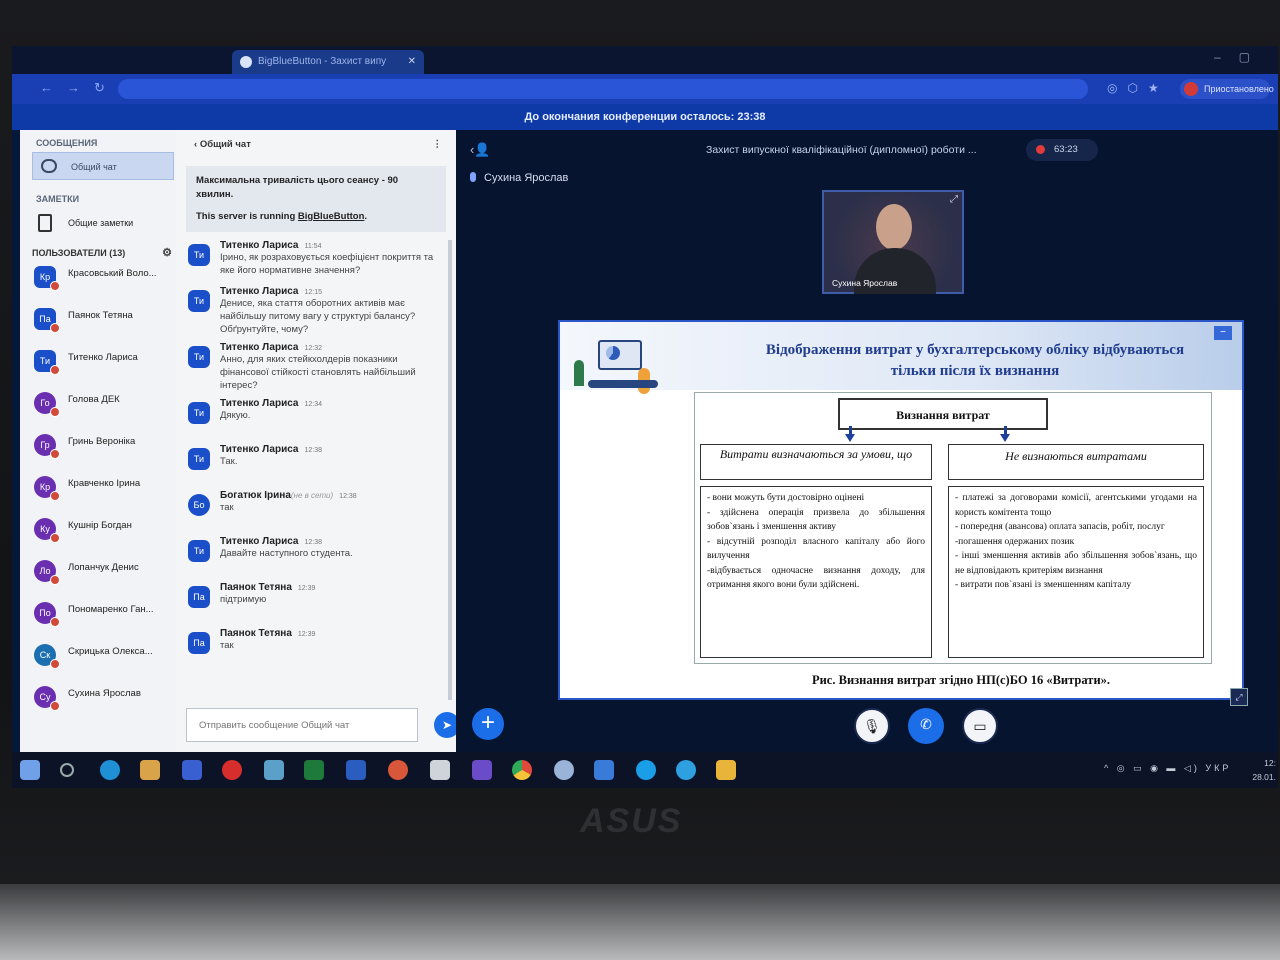  Describe the element at coordinates (623, 384) in the screenshot. I see `illustration-desk` at that location.